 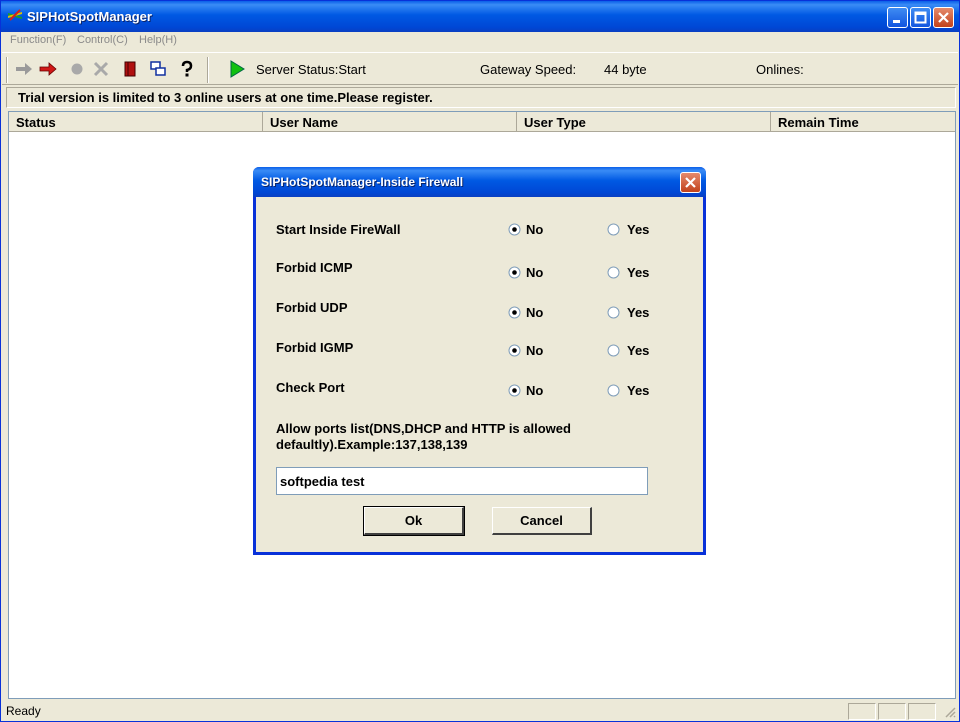 I want to click on ok-button: Ok, so click(x=414, y=521).